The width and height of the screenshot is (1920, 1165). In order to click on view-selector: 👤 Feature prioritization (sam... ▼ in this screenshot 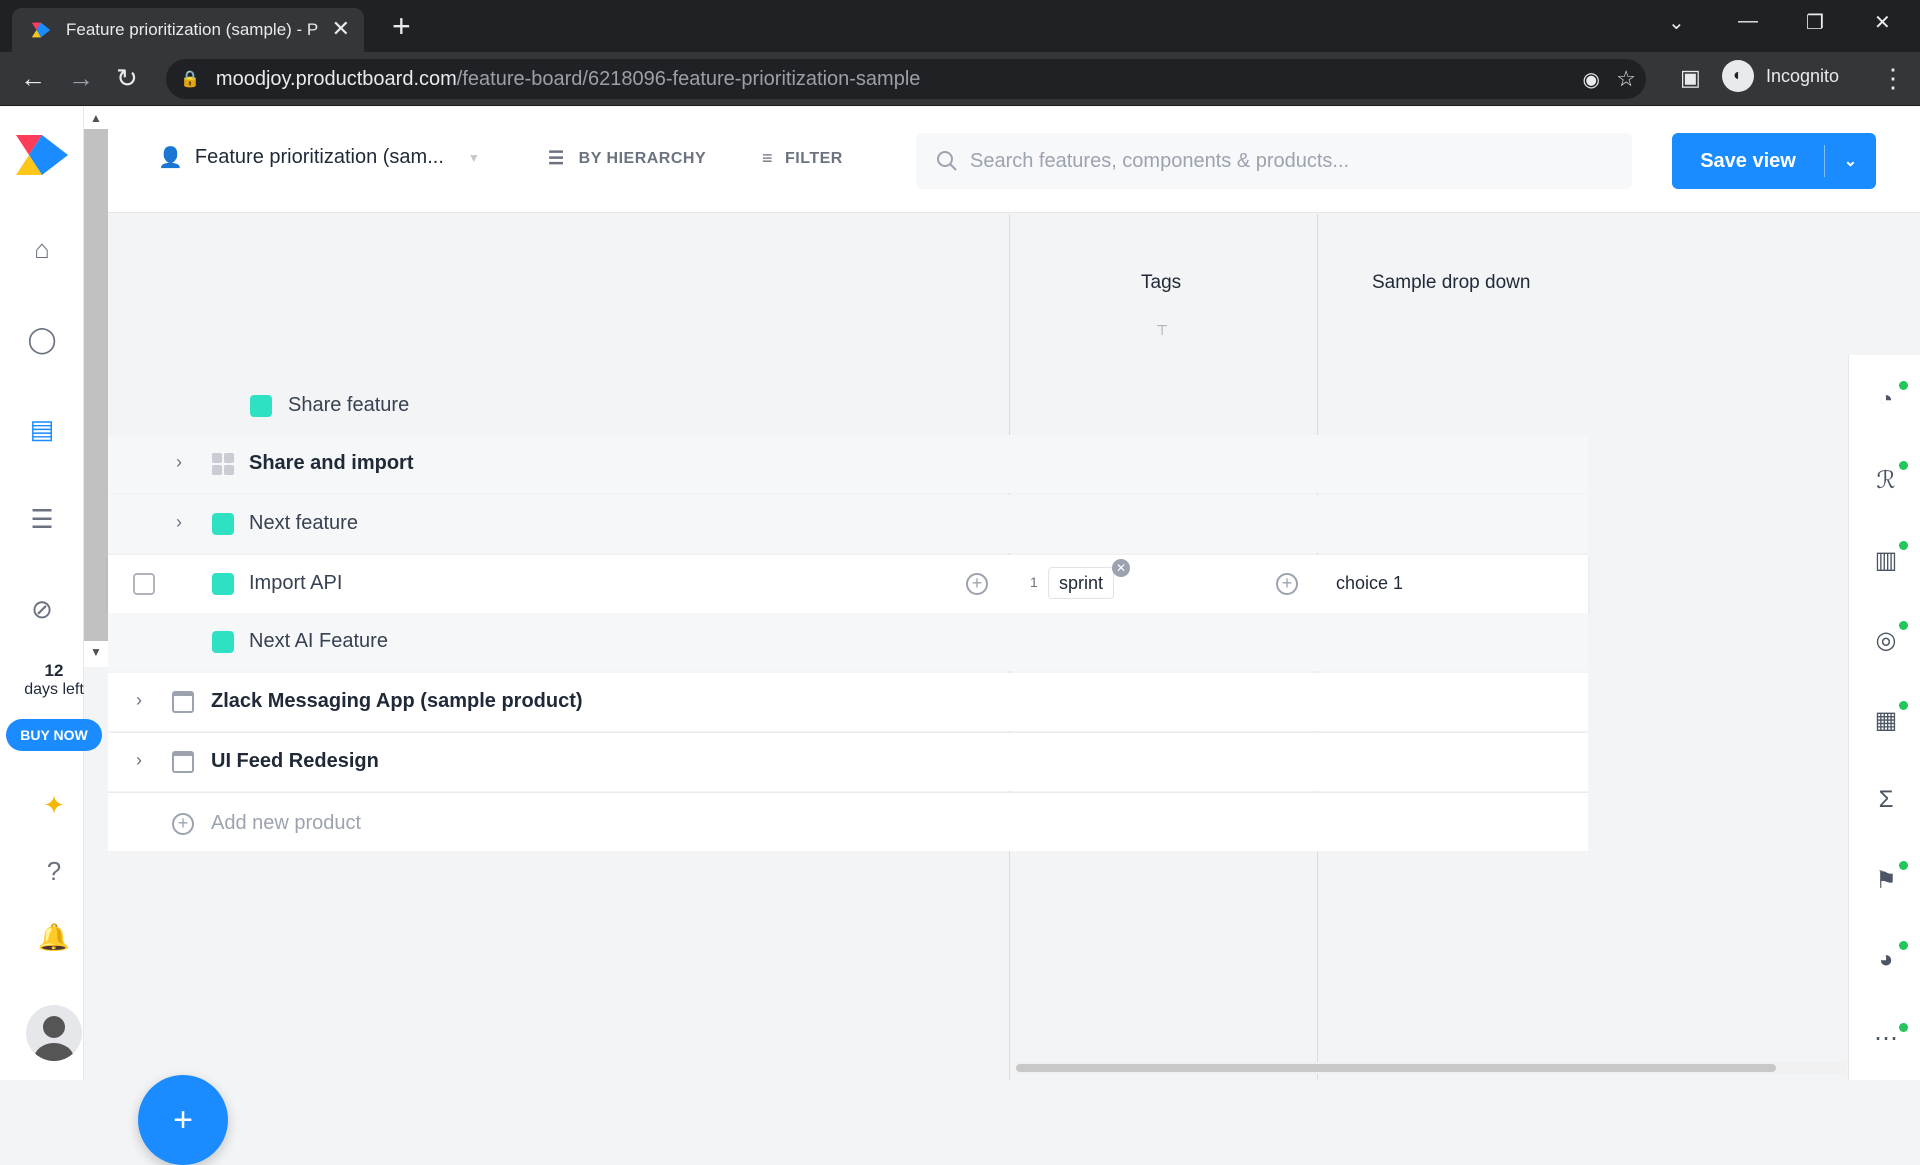, I will do `click(319, 157)`.